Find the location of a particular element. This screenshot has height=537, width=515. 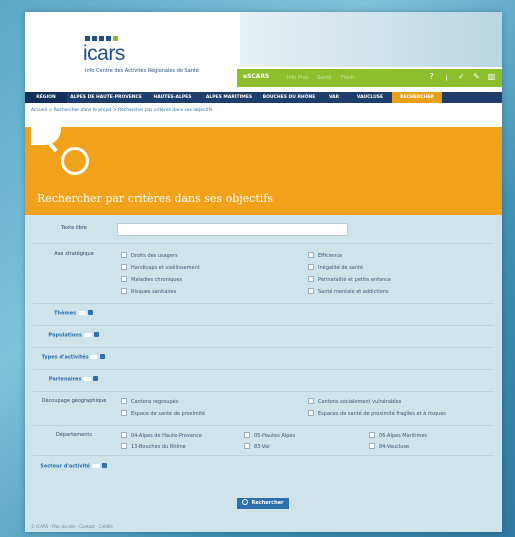

checkbox-option: Risques sanitaires is located at coordinates (148, 291).